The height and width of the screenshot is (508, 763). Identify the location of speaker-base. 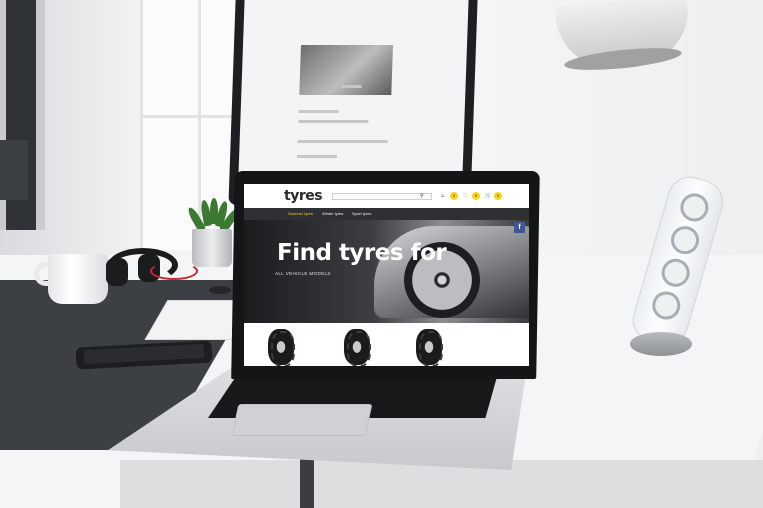
(661, 344).